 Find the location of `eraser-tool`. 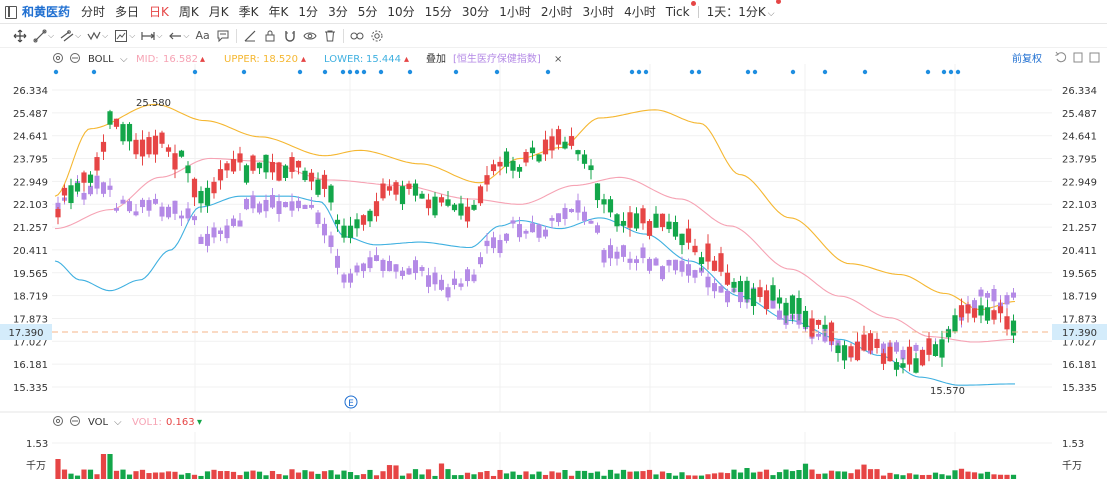

eraser-tool is located at coordinates (250, 36).